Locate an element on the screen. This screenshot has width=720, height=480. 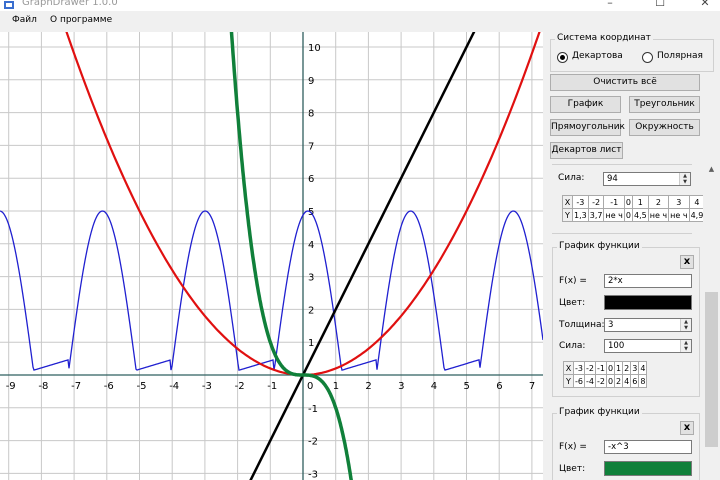
clear-all-button: Очистить всё is located at coordinates (625, 82).